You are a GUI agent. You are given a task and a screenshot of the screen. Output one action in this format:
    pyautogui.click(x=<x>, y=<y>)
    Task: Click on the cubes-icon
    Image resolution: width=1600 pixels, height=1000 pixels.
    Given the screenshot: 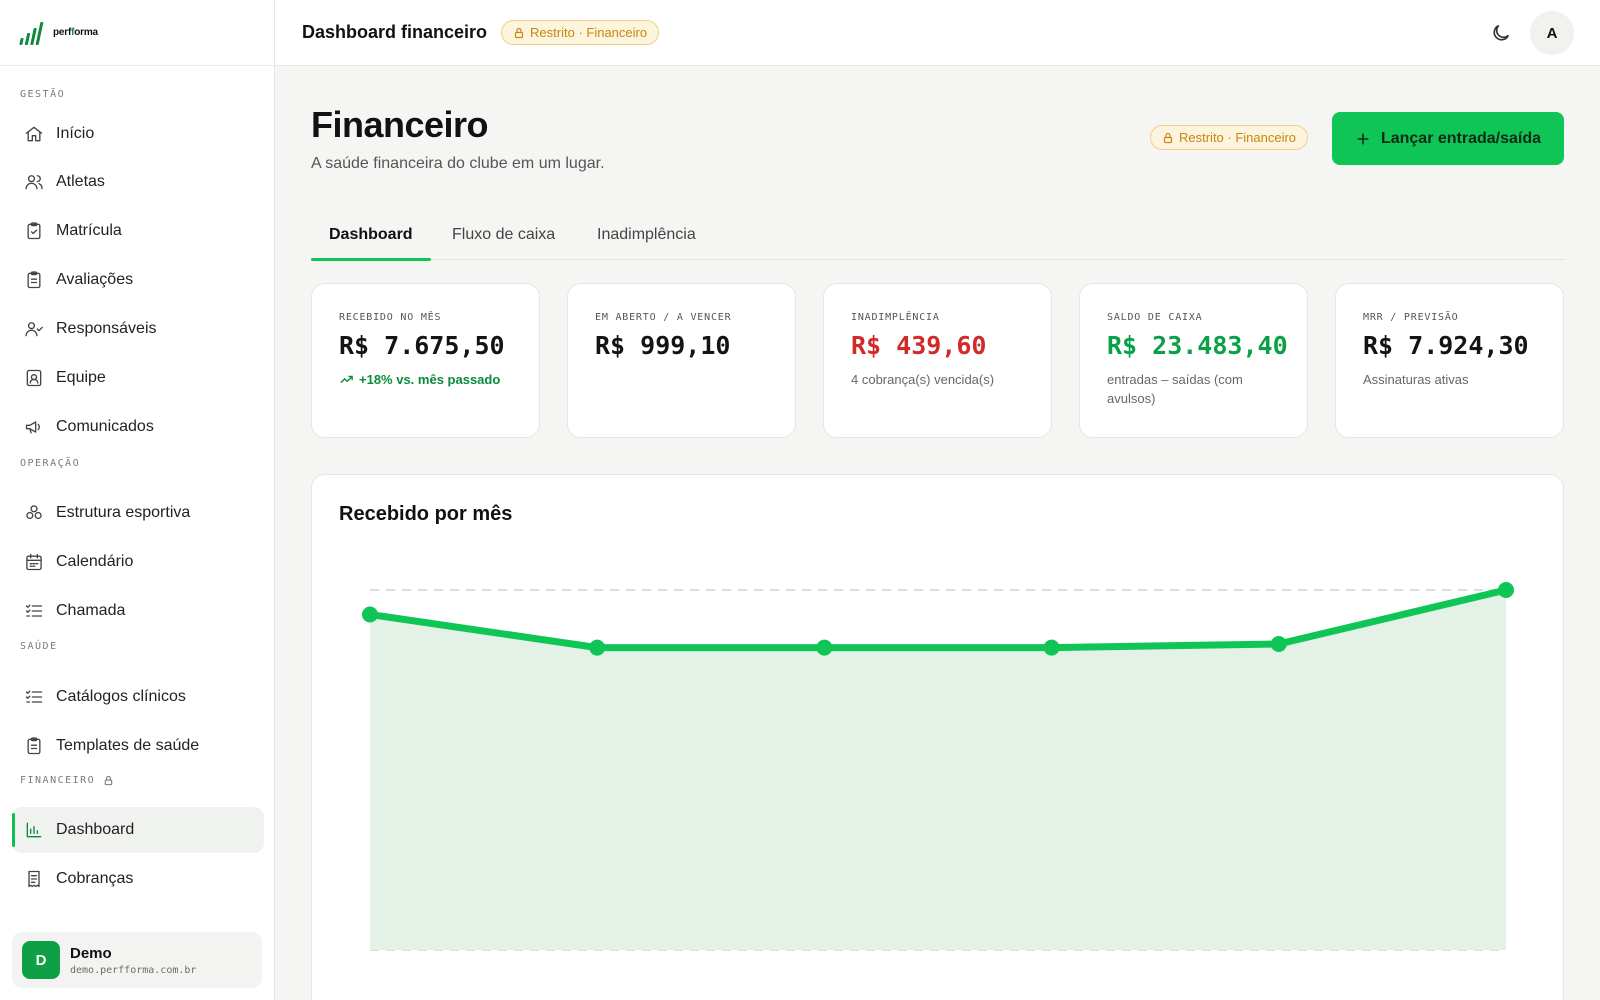 What is the action you would take?
    pyautogui.click(x=34, y=512)
    